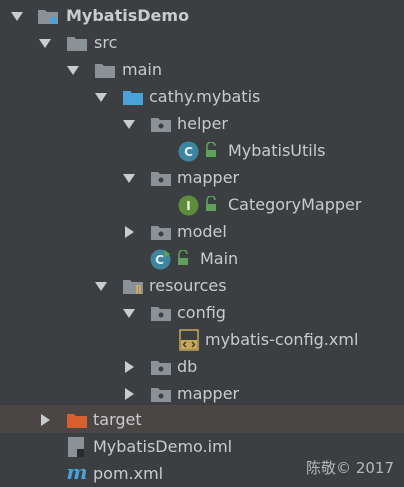 The height and width of the screenshot is (487, 404). I want to click on resources-folder-icon, so click(133, 287).